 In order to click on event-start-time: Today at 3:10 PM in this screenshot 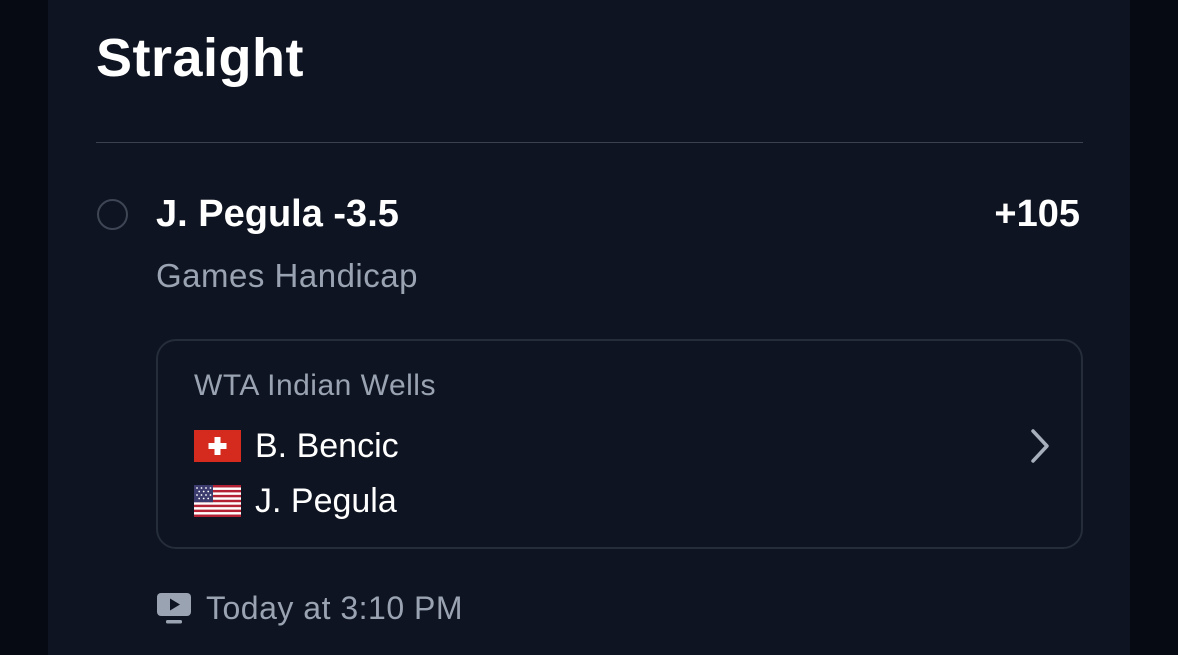, I will do `click(335, 608)`.